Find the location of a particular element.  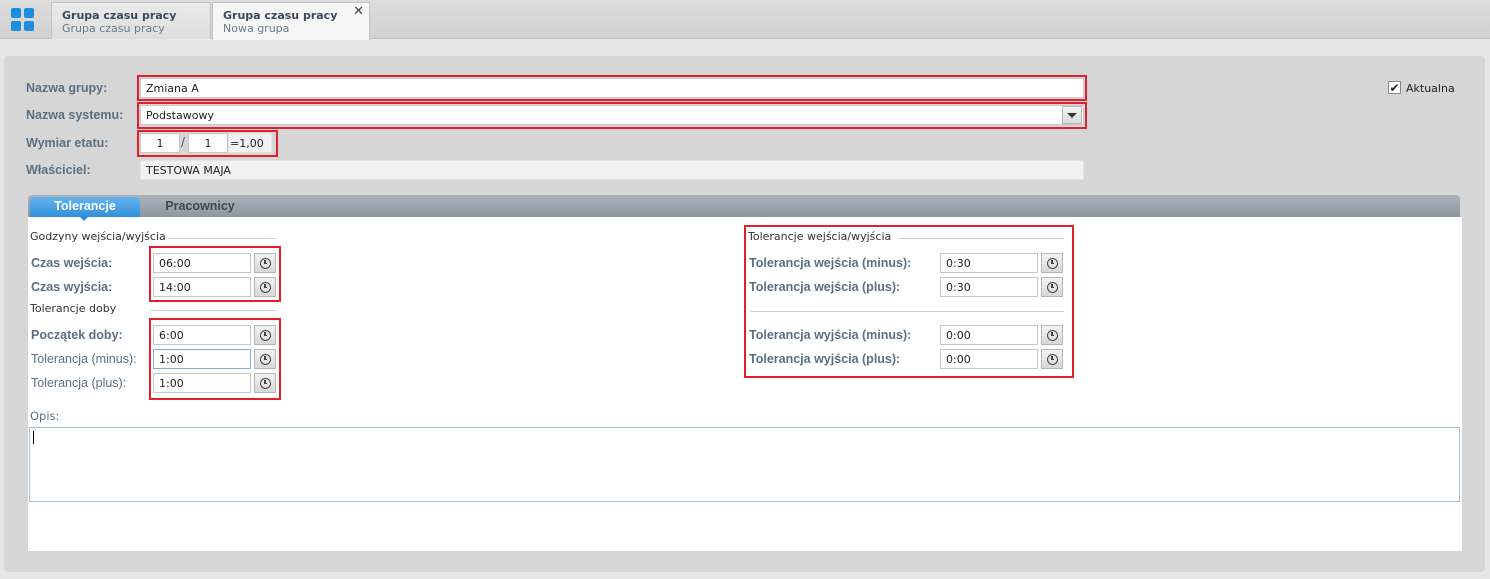

description-textarea is located at coordinates (744, 464).